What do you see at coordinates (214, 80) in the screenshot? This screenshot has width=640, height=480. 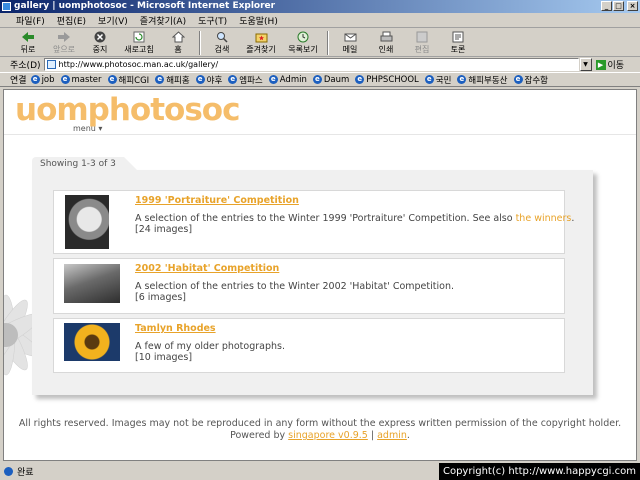 I see `link-label: 야후` at bounding box center [214, 80].